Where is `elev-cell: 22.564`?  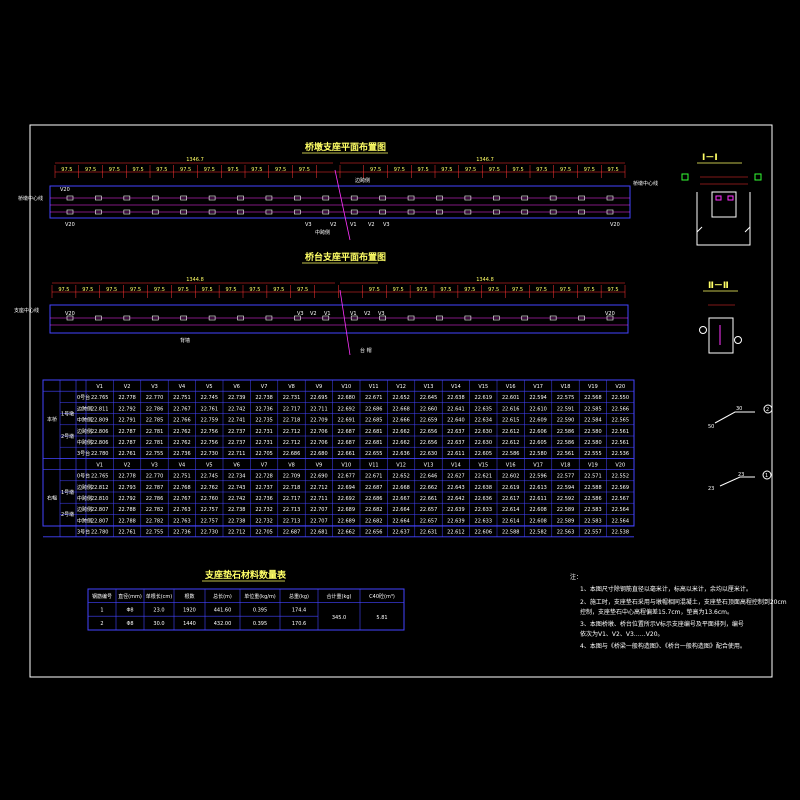 elev-cell: 22.564 is located at coordinates (621, 521).